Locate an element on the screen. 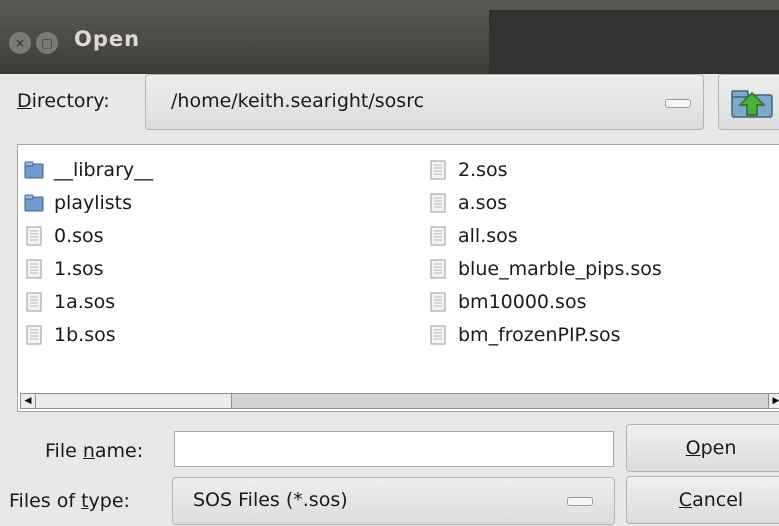  file-name-input is located at coordinates (394, 449).